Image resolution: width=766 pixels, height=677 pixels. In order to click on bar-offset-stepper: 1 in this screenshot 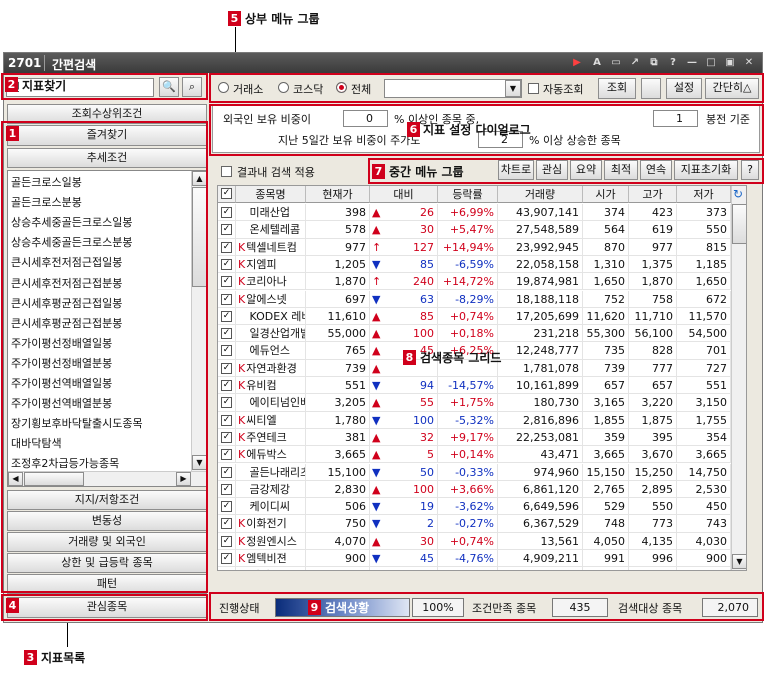, I will do `click(675, 118)`.